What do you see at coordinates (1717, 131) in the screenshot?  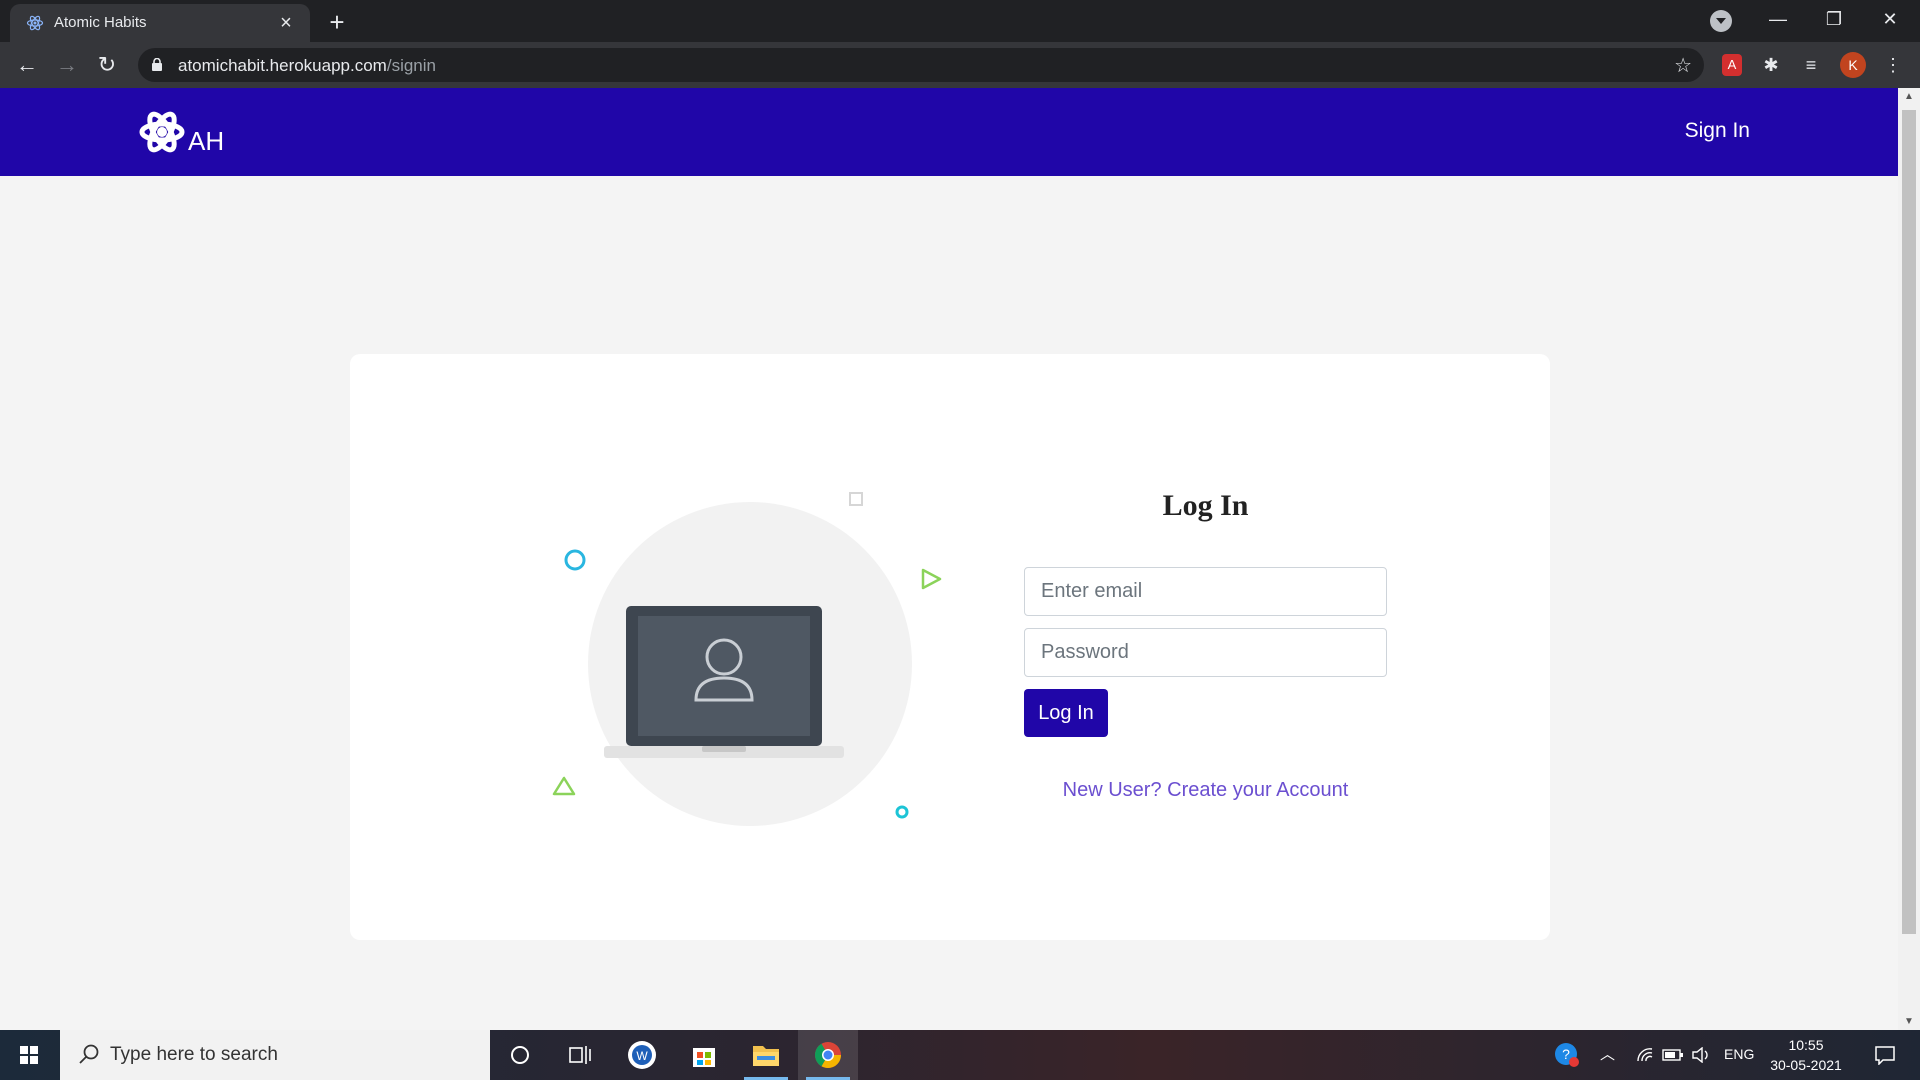 I see `nav-signin-link: Sign In` at bounding box center [1717, 131].